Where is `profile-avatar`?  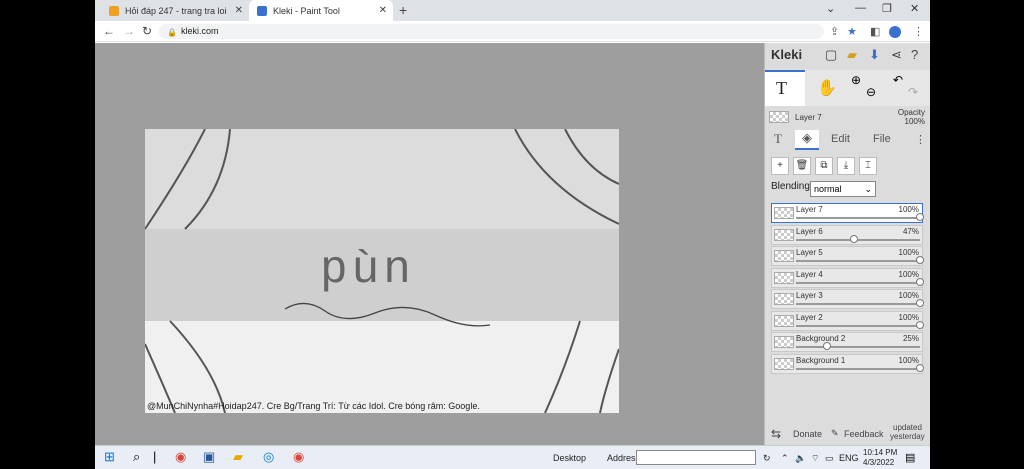 profile-avatar is located at coordinates (895, 32).